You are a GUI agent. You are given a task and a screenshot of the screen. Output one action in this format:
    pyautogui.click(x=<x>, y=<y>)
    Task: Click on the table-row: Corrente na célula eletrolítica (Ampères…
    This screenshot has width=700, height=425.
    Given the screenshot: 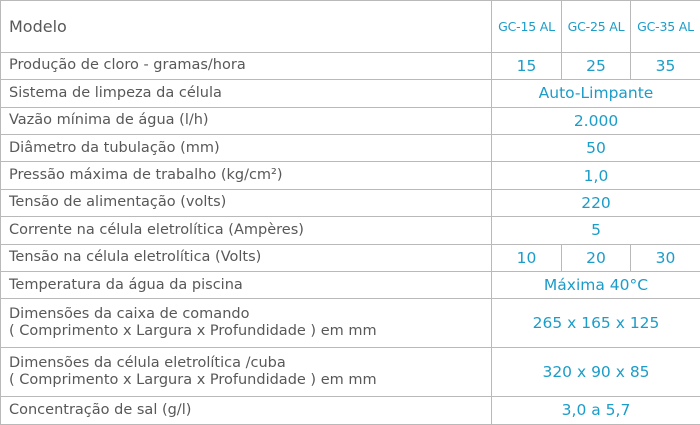 What is the action you would take?
    pyautogui.click(x=350, y=230)
    